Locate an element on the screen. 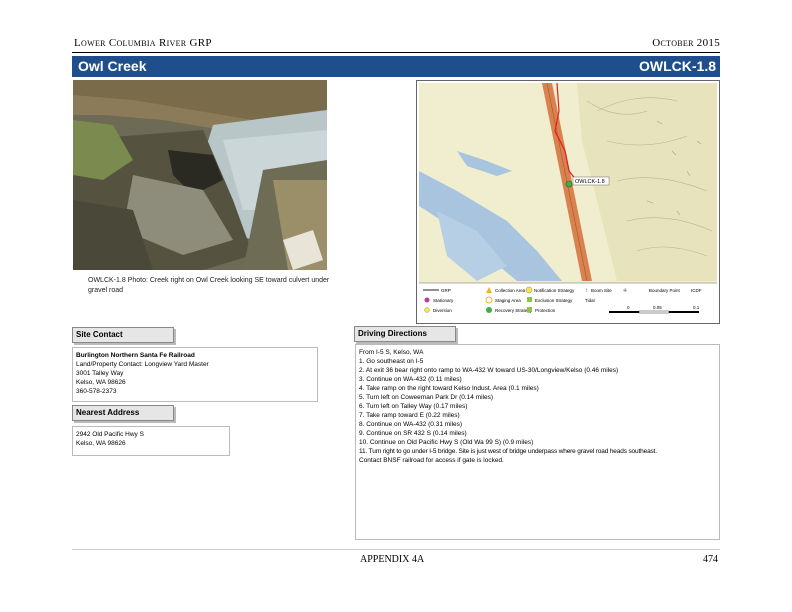  north-arrow-icon: ↑ is located at coordinates (586, 291).